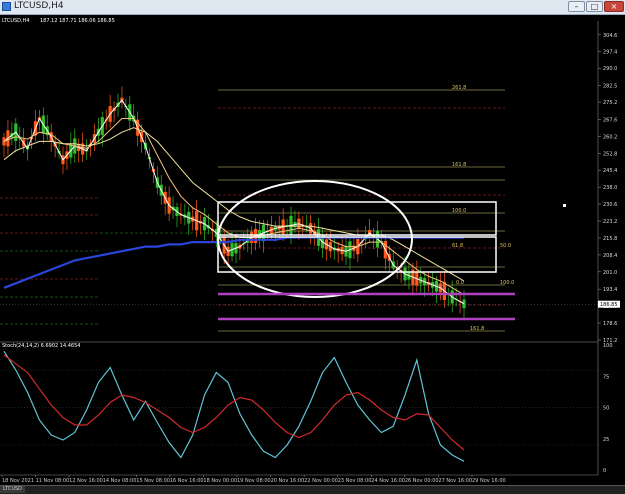 The height and width of the screenshot is (494, 625). What do you see at coordinates (220, 481) in the screenshot?
I see `time-tick-label: 18 Nov 00:00` at bounding box center [220, 481].